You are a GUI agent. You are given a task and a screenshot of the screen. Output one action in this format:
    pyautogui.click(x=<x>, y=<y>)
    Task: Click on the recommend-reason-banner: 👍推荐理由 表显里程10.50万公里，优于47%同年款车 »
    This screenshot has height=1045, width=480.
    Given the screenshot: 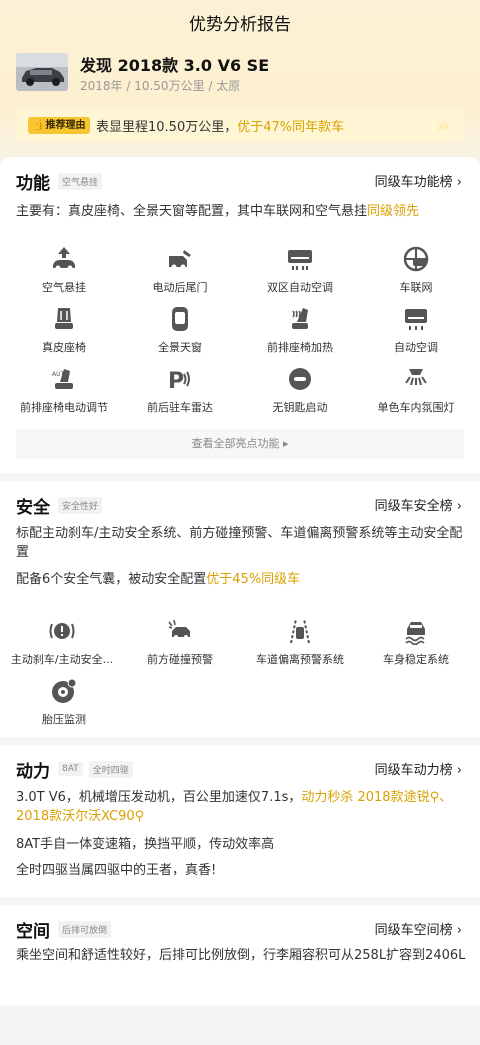 What is the action you would take?
    pyautogui.click(x=240, y=125)
    